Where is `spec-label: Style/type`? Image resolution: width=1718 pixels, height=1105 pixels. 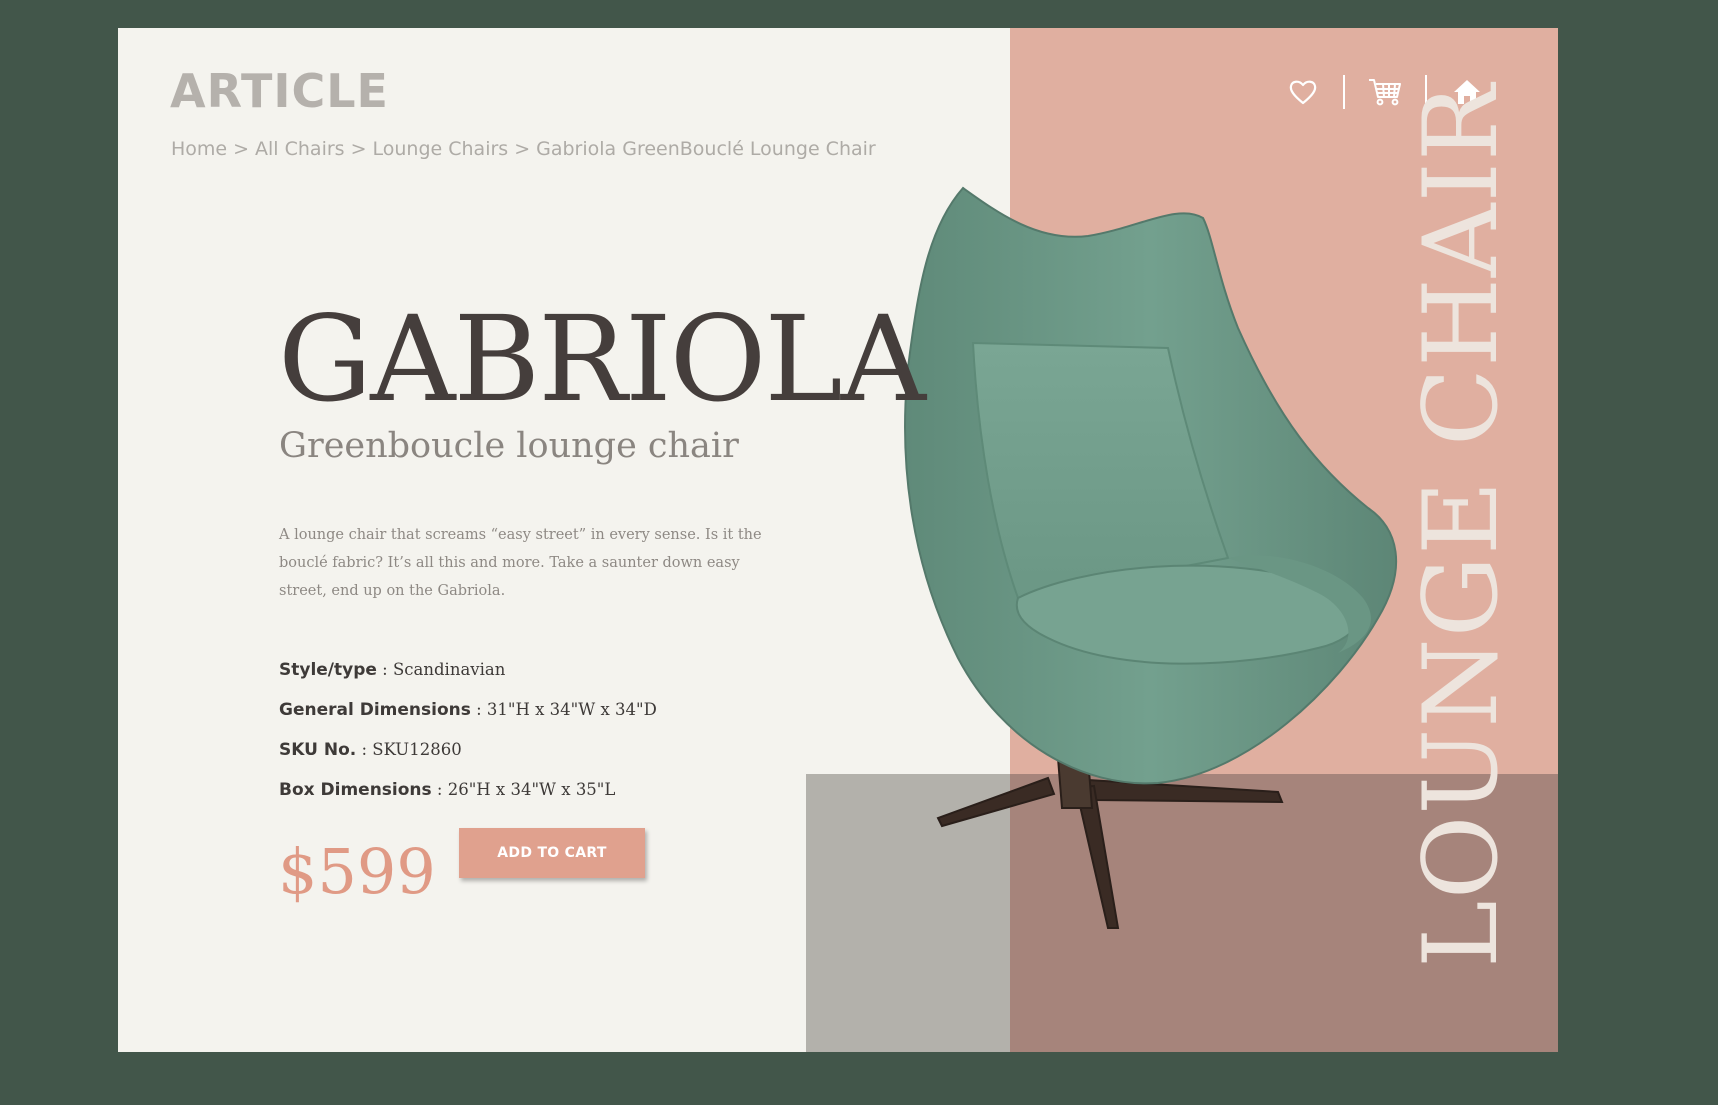
spec-label: Style/type is located at coordinates (328, 670).